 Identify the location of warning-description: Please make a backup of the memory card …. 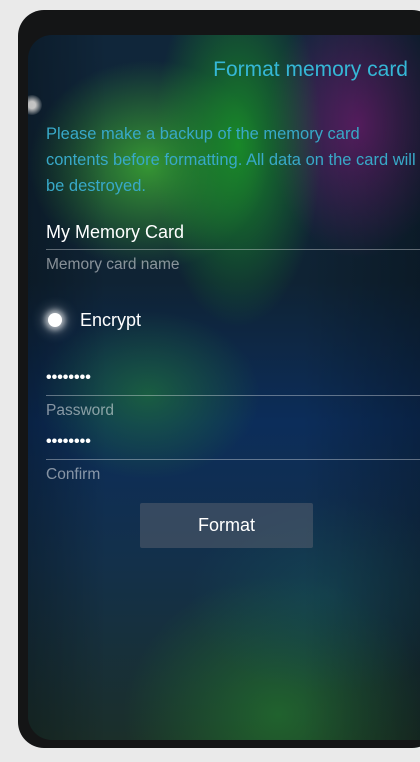
(231, 160).